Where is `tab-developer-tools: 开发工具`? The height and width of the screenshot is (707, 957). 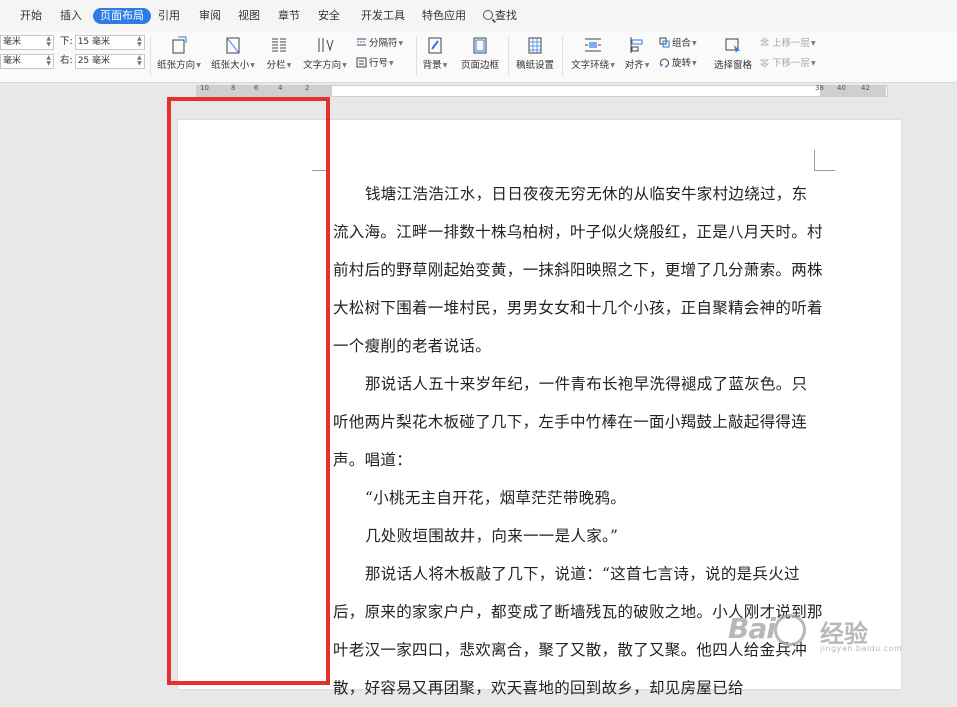 tab-developer-tools: 开发工具 is located at coordinates (383, 16).